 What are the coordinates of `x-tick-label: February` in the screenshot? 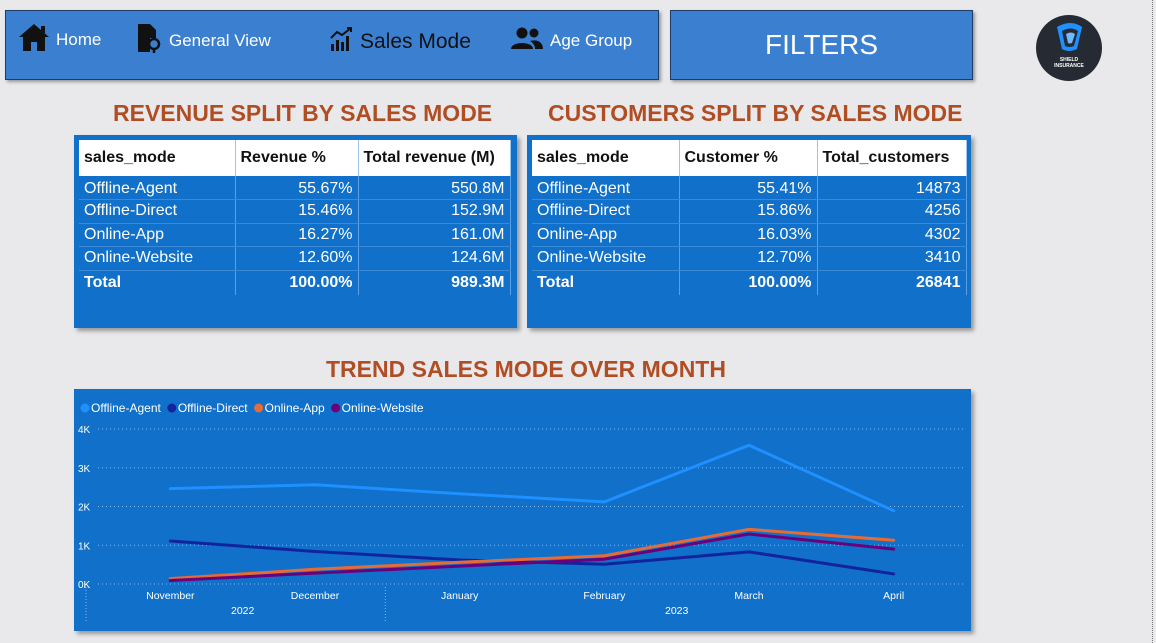 It's located at (604, 596).